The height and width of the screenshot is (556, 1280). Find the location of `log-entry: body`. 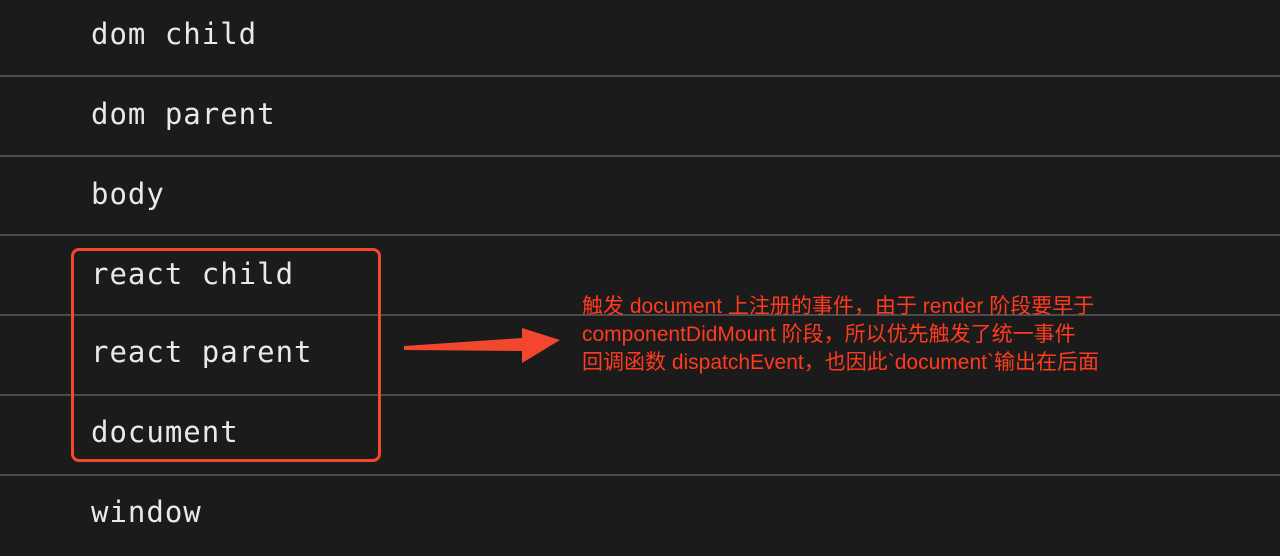

log-entry: body is located at coordinates (640, 199).